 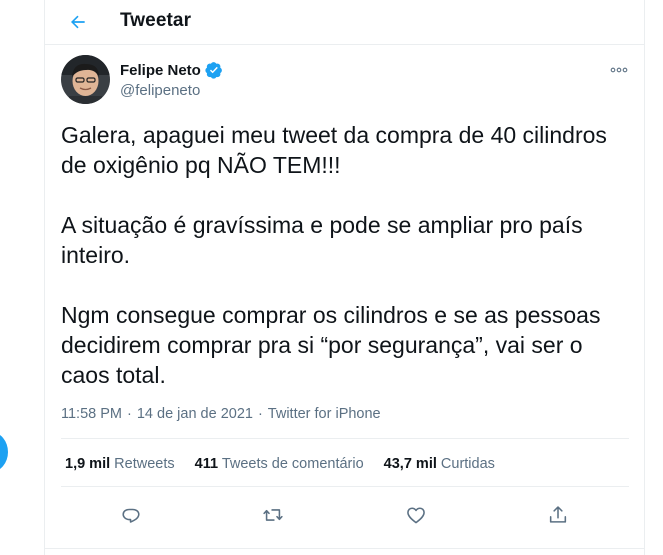 I want to click on arrow-left-icon, so click(x=78, y=22).